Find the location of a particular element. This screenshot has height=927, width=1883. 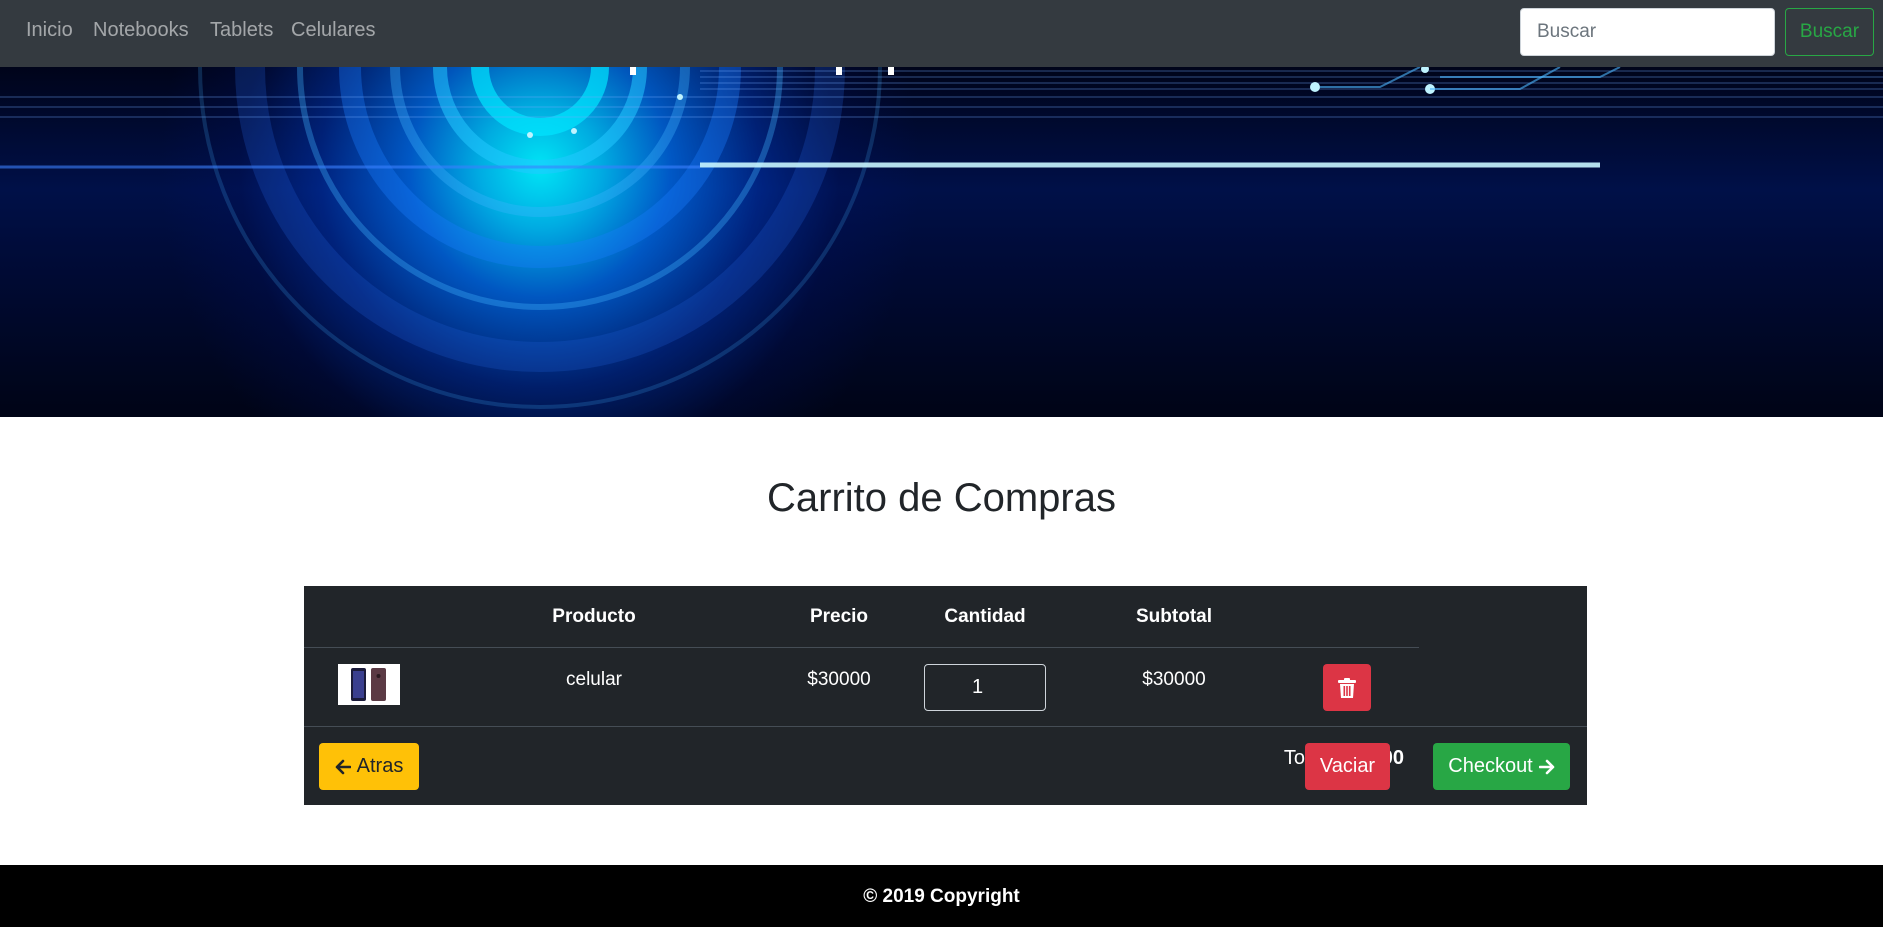

nav-link-inicio: Inicio is located at coordinates (49, 30).